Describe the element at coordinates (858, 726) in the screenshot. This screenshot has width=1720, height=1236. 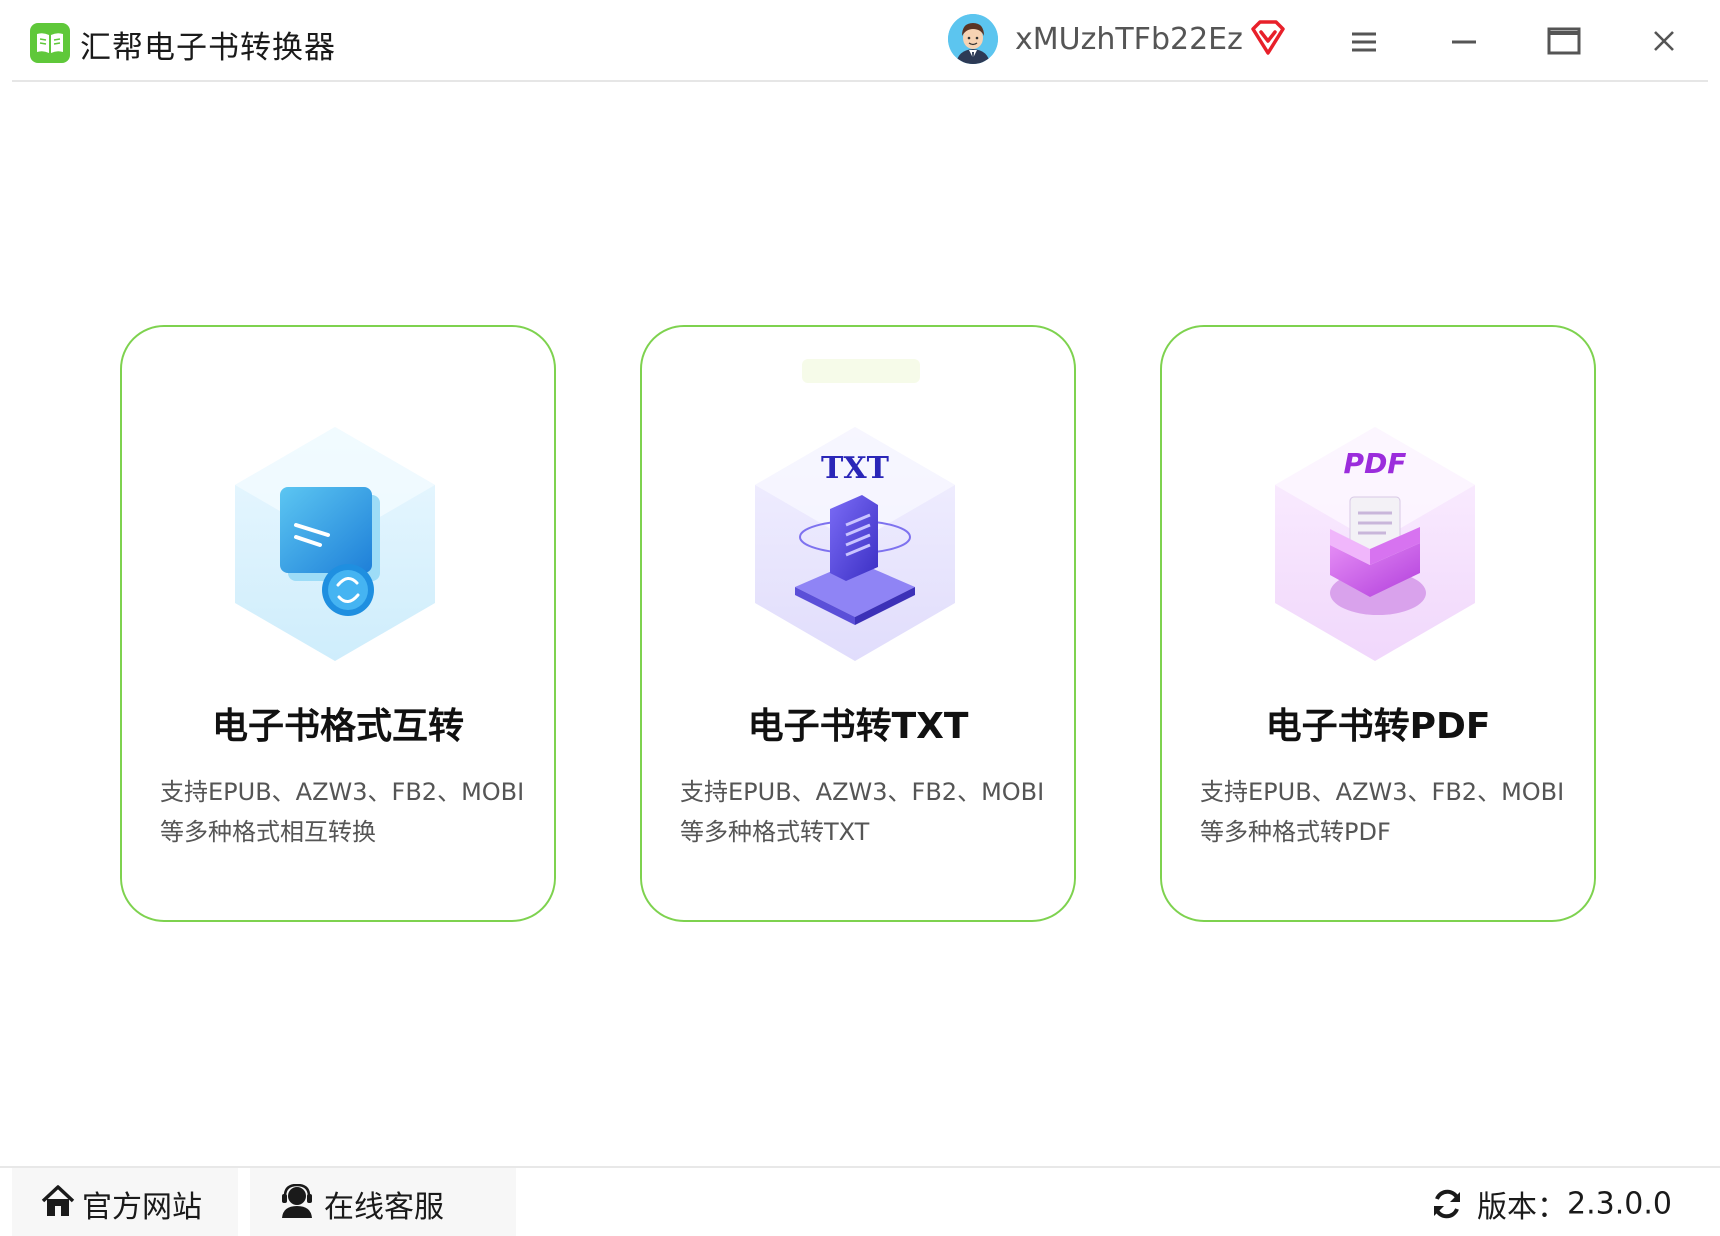
I see `card-title: 电子书转TXT` at that location.